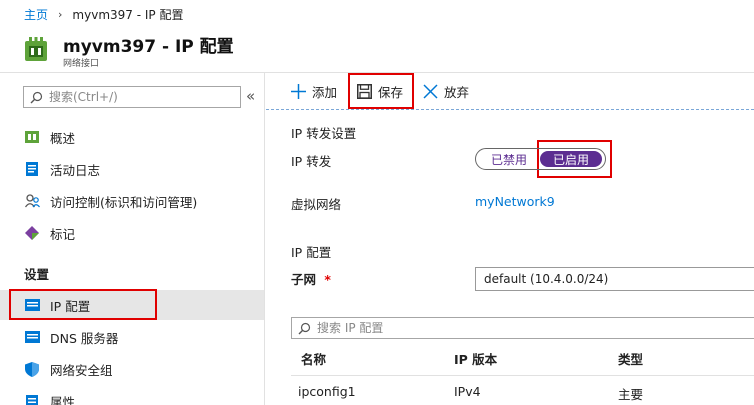 This screenshot has width=754, height=405. Describe the element at coordinates (148, 47) in the screenshot. I see `page-title: myvm397 - IP 配置` at that location.